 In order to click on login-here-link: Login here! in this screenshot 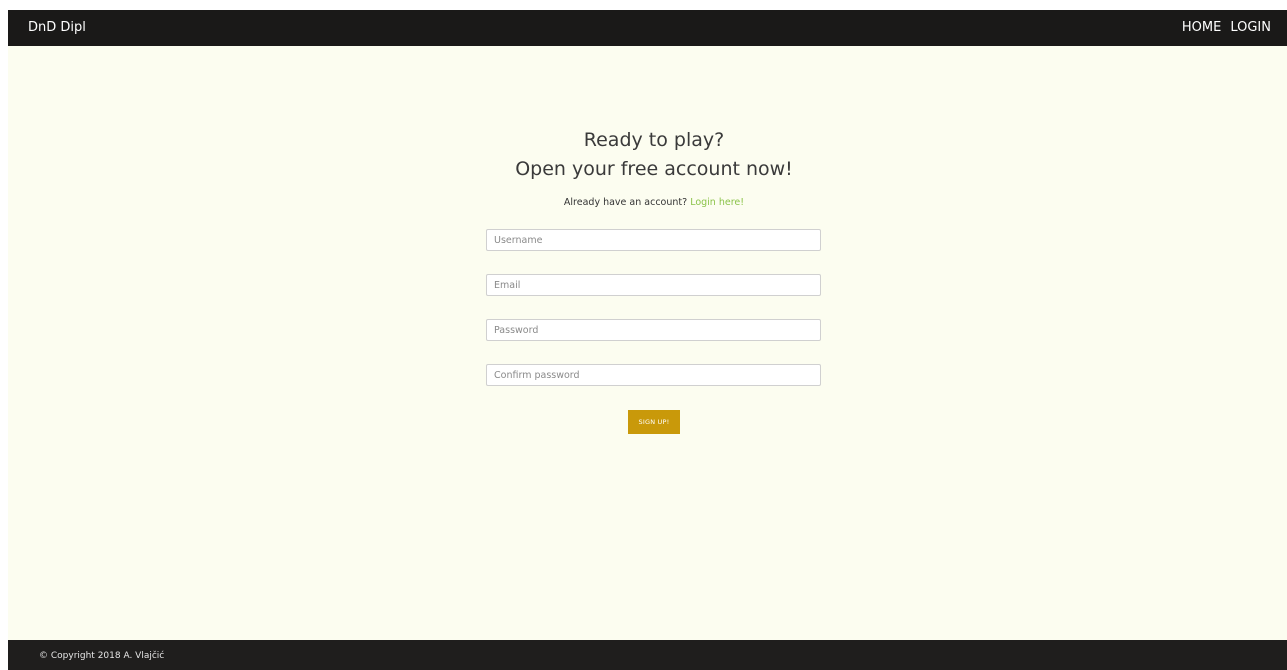, I will do `click(717, 202)`.